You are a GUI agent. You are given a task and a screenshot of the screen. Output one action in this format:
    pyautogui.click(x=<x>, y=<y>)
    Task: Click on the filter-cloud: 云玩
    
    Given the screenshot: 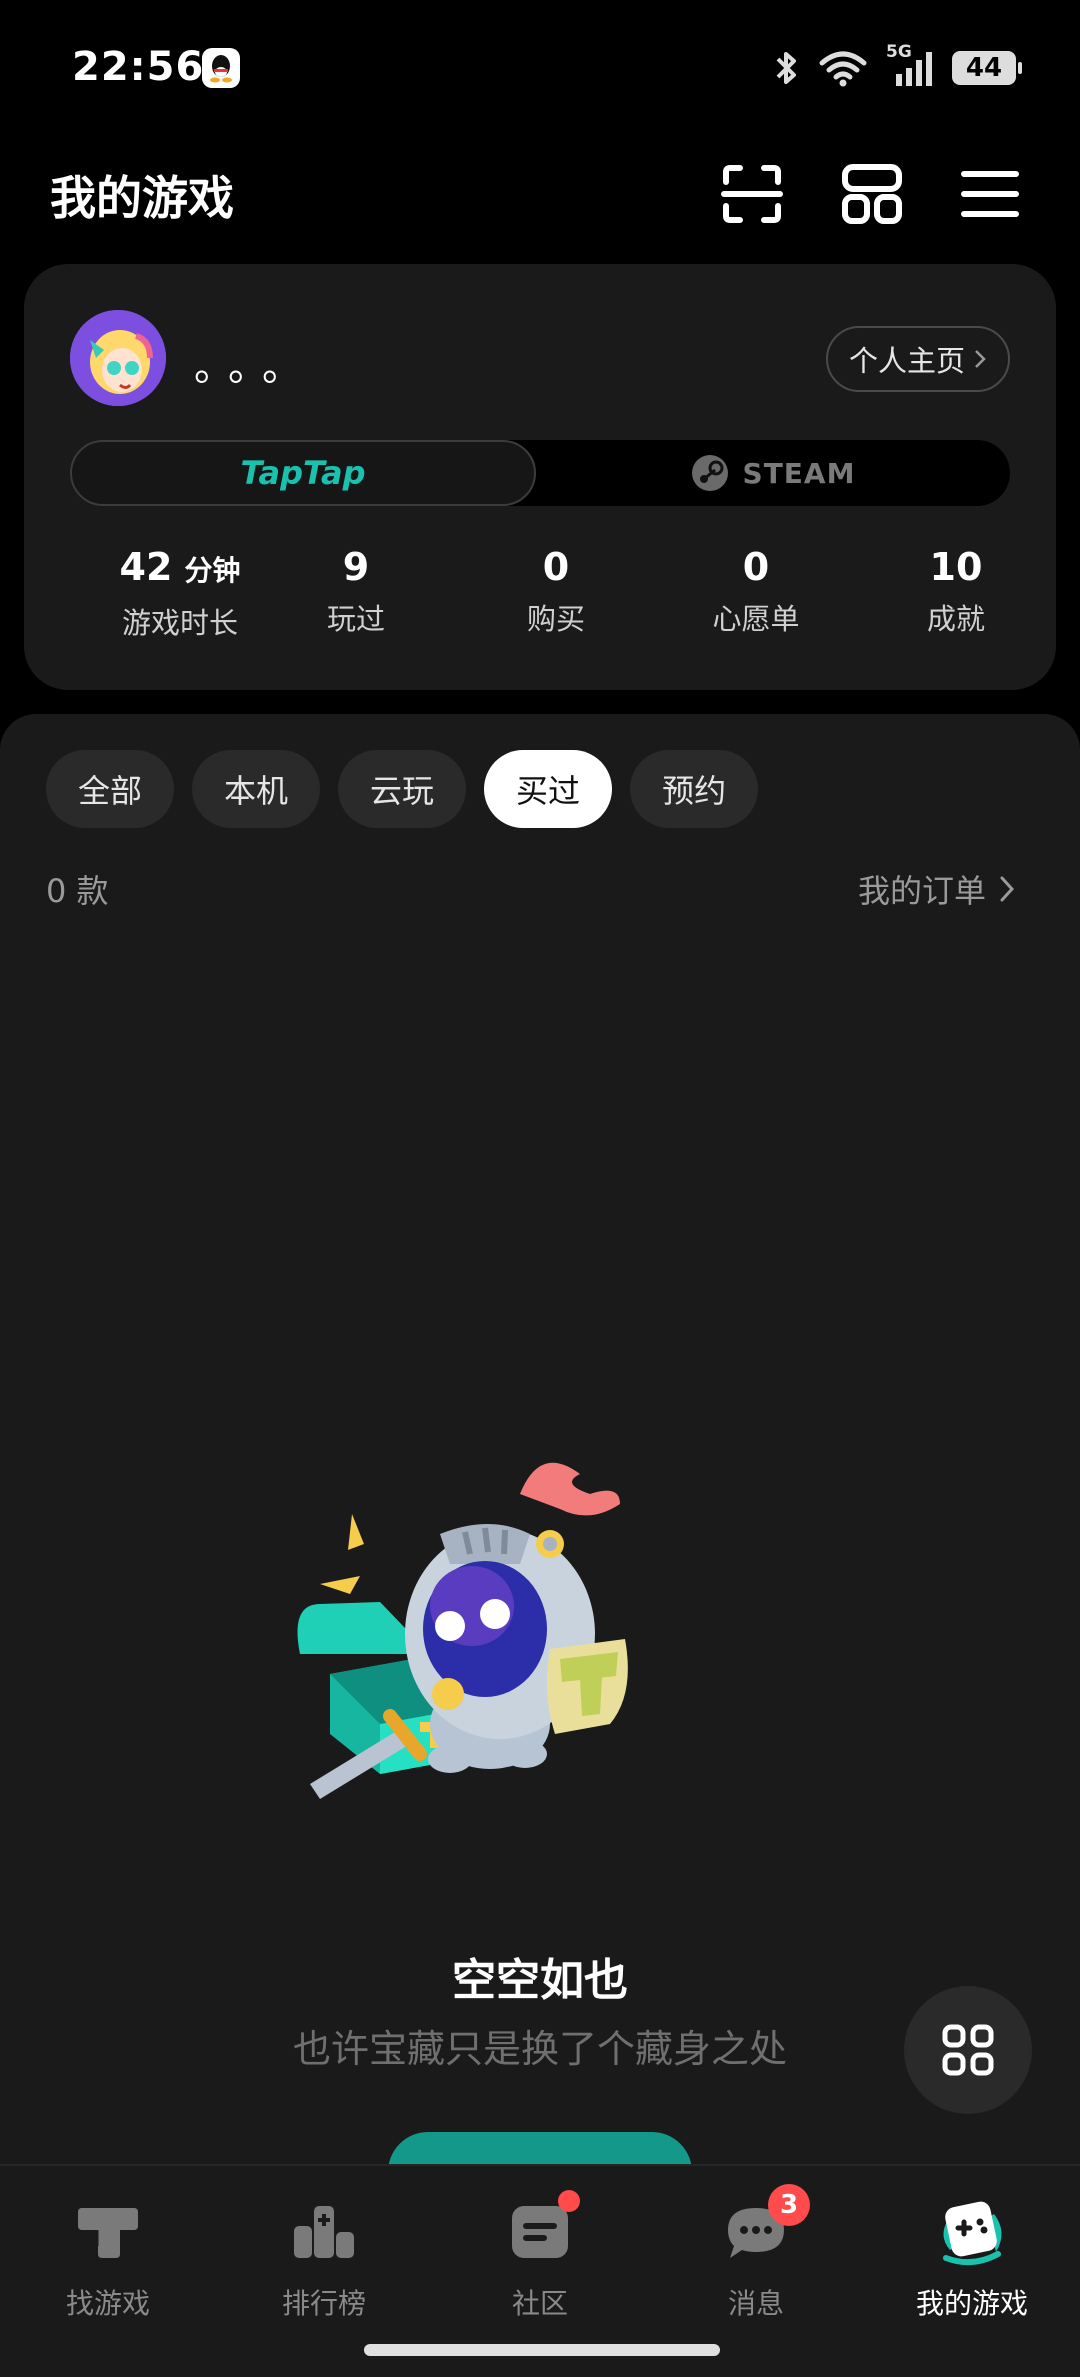 What is the action you would take?
    pyautogui.click(x=402, y=789)
    